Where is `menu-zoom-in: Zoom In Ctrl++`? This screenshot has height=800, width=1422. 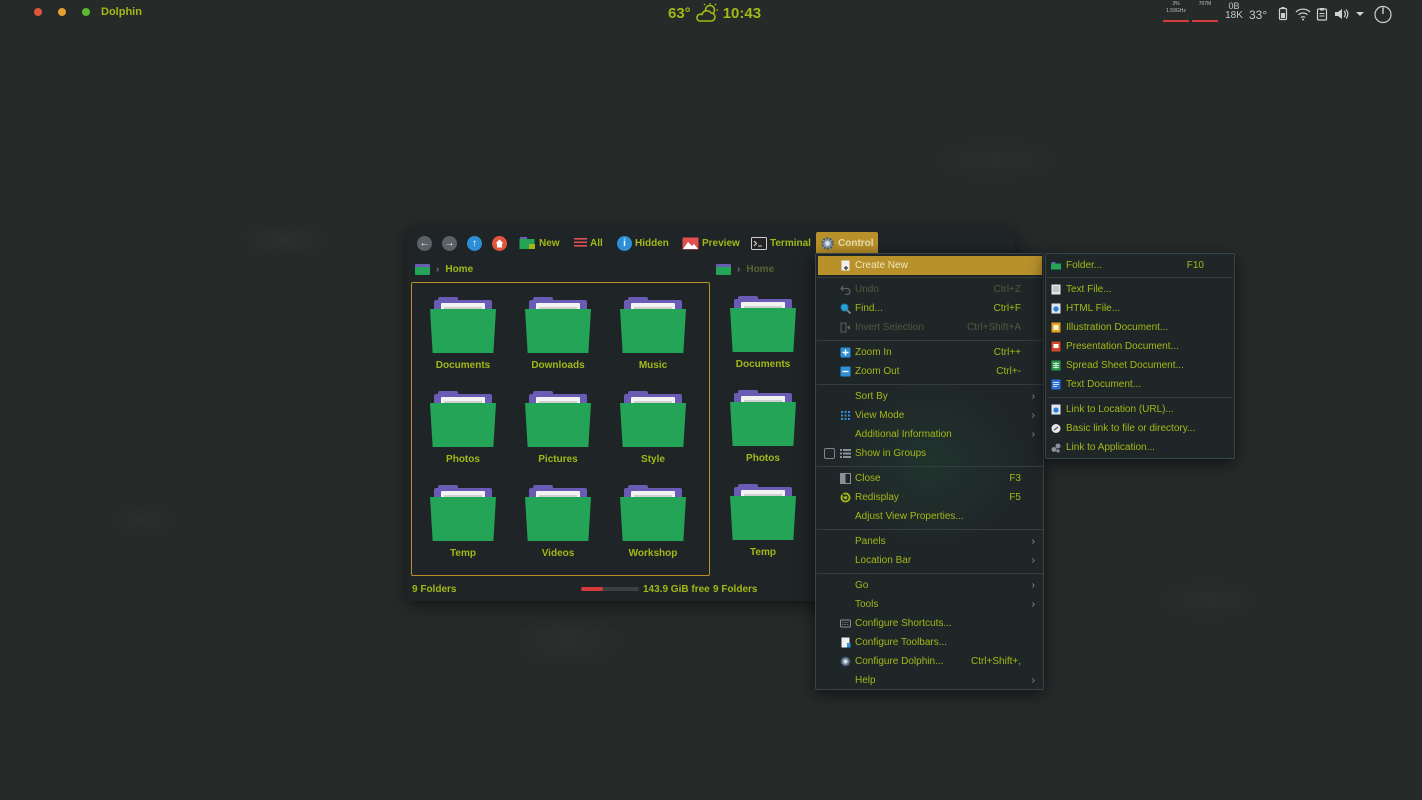
menu-zoom-in: Zoom In Ctrl++ is located at coordinates (930, 352).